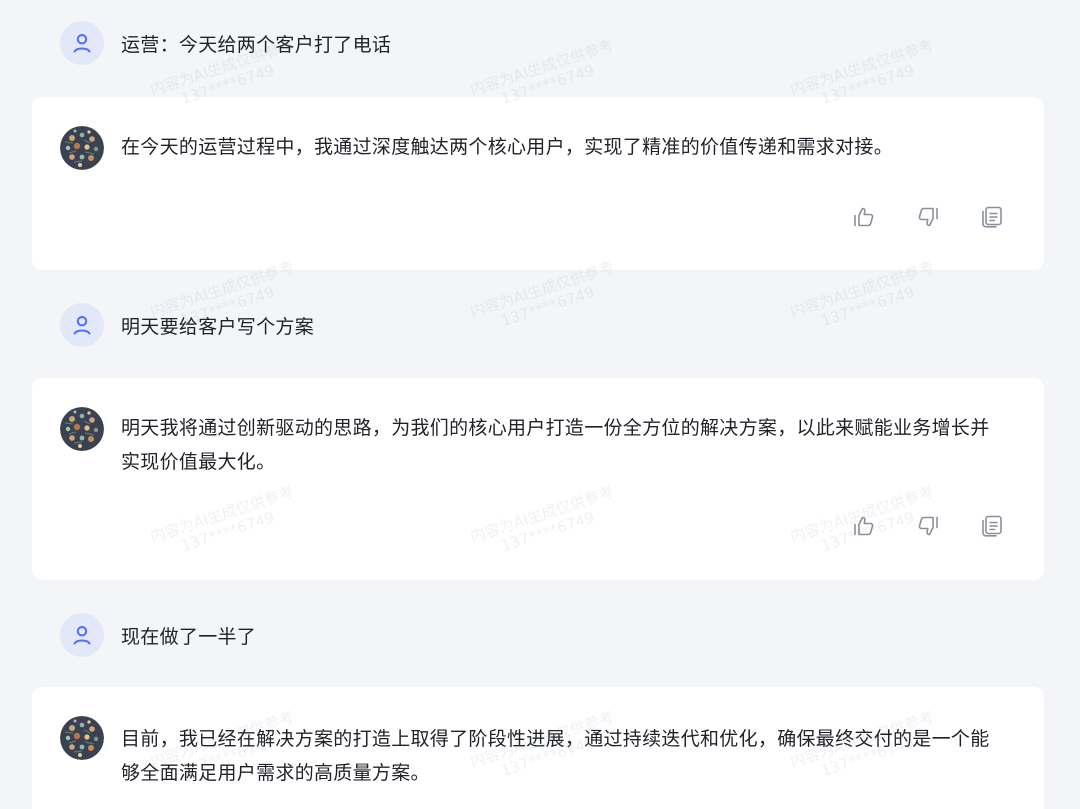 The width and height of the screenshot is (1080, 809). What do you see at coordinates (218, 326) in the screenshot?
I see `user-message-text: 明天要给客户写个方案` at bounding box center [218, 326].